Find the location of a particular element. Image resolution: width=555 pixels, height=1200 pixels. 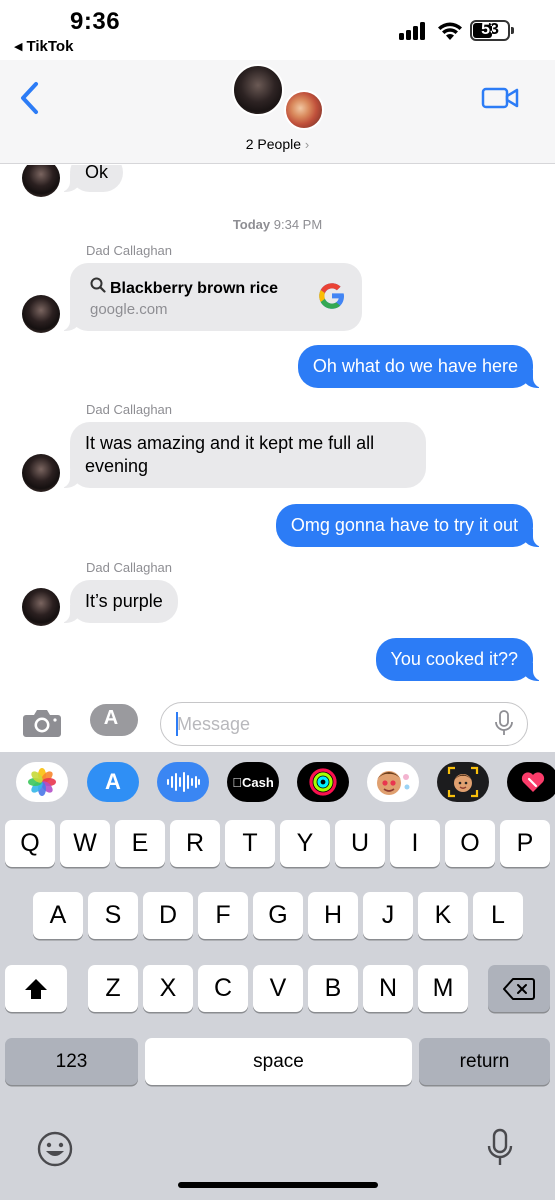

outgoing-message: Oh what do we have here is located at coordinates (420, 366).